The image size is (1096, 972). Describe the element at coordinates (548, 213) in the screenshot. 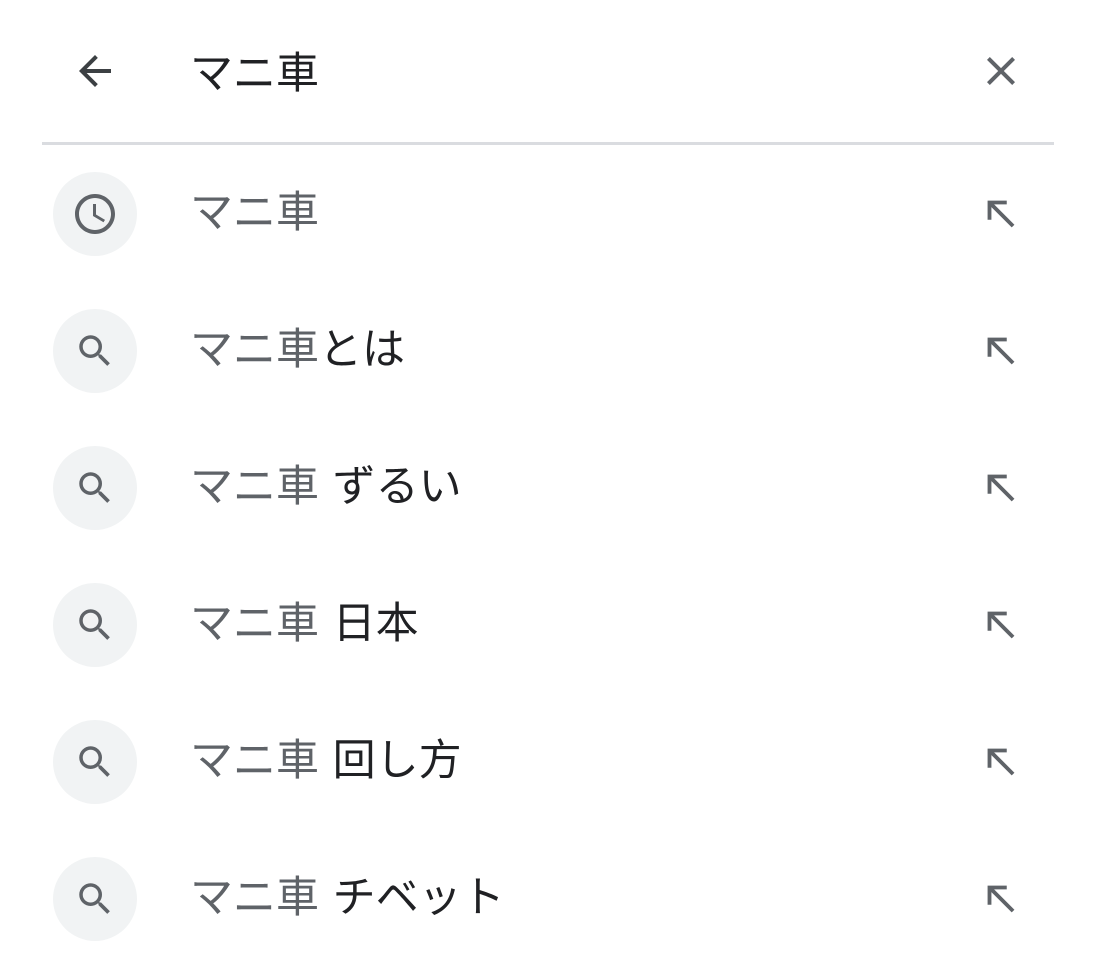

I see `suggestion-row: マニ車` at that location.